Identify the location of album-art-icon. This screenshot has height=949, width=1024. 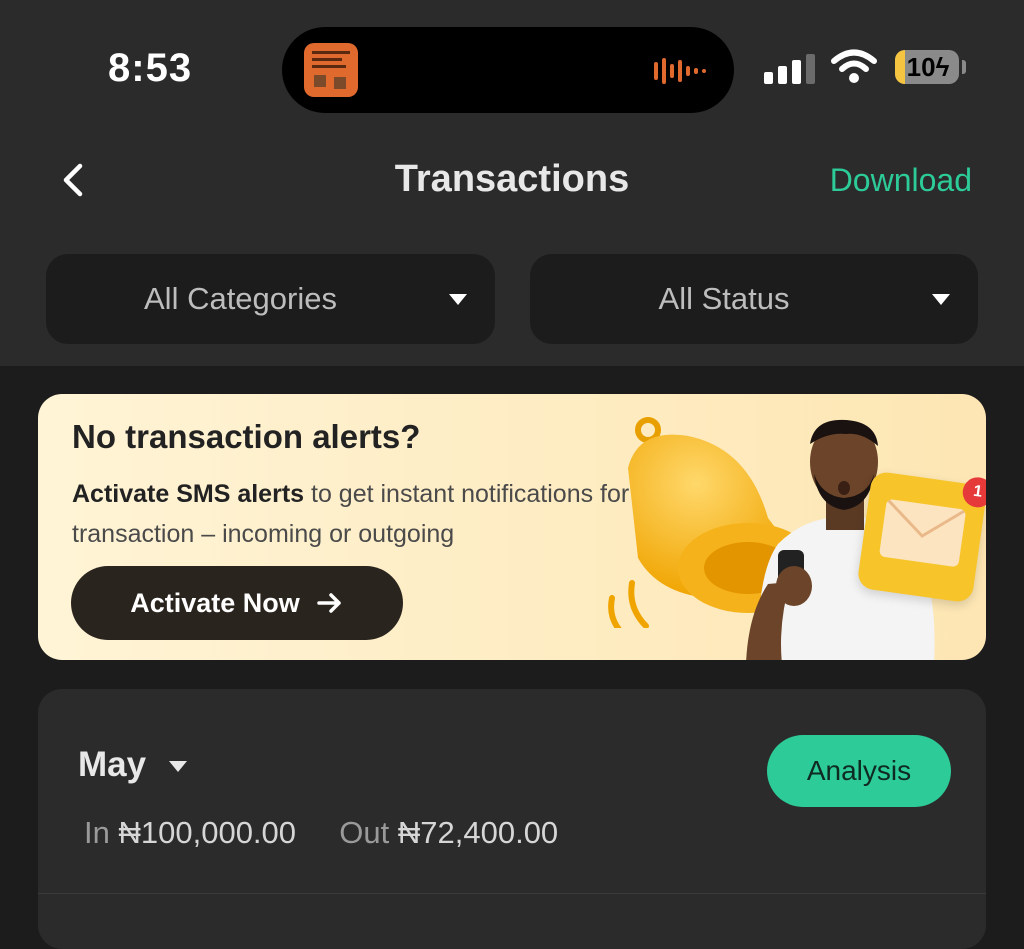
(331, 70).